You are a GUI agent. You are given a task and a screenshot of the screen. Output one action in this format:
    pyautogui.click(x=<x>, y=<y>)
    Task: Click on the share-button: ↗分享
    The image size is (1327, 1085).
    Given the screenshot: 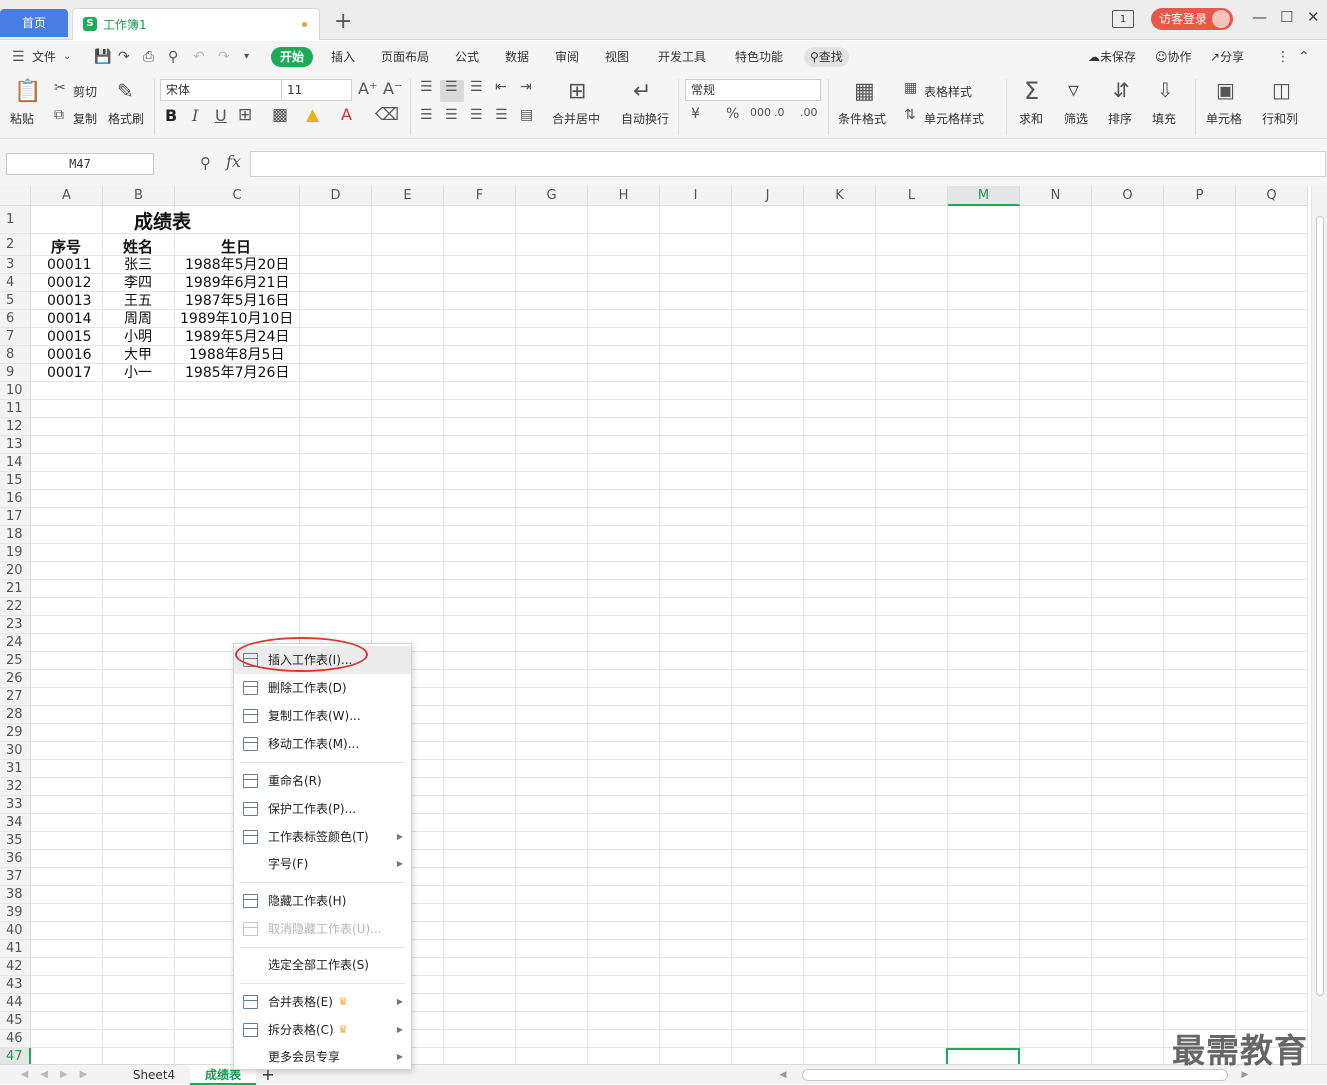 What is the action you would take?
    pyautogui.click(x=1227, y=57)
    